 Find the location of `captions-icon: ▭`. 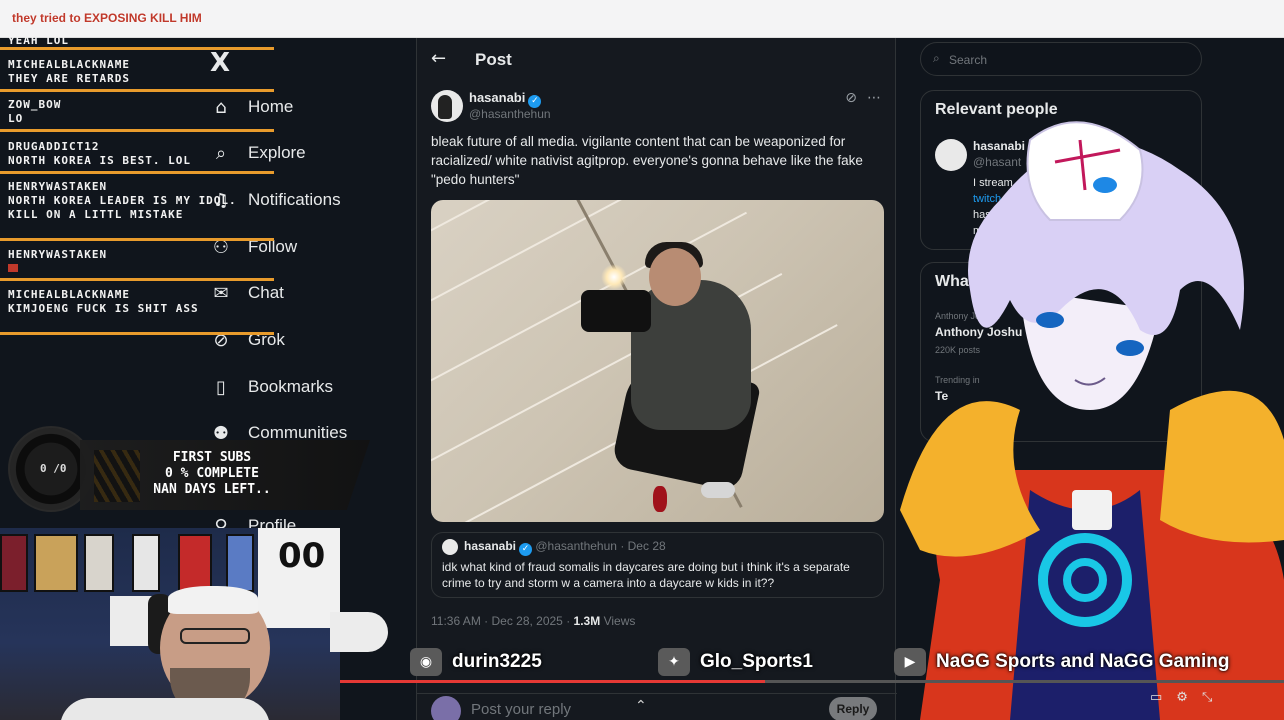

captions-icon: ▭ is located at coordinates (1156, 697).